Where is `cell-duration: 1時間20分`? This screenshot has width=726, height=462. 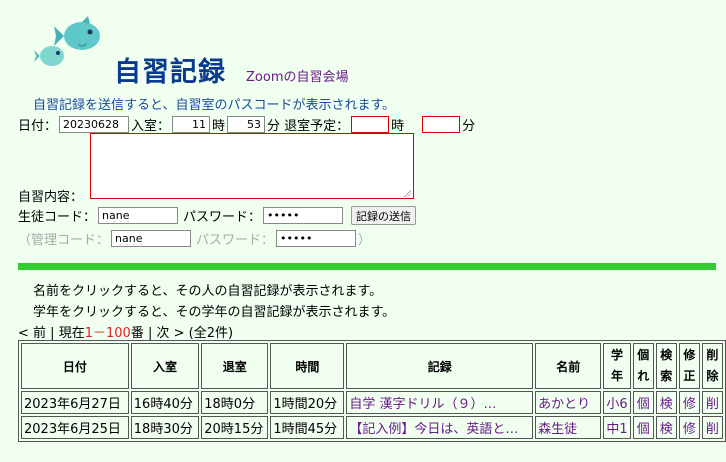 cell-duration: 1時間20分 is located at coordinates (307, 402).